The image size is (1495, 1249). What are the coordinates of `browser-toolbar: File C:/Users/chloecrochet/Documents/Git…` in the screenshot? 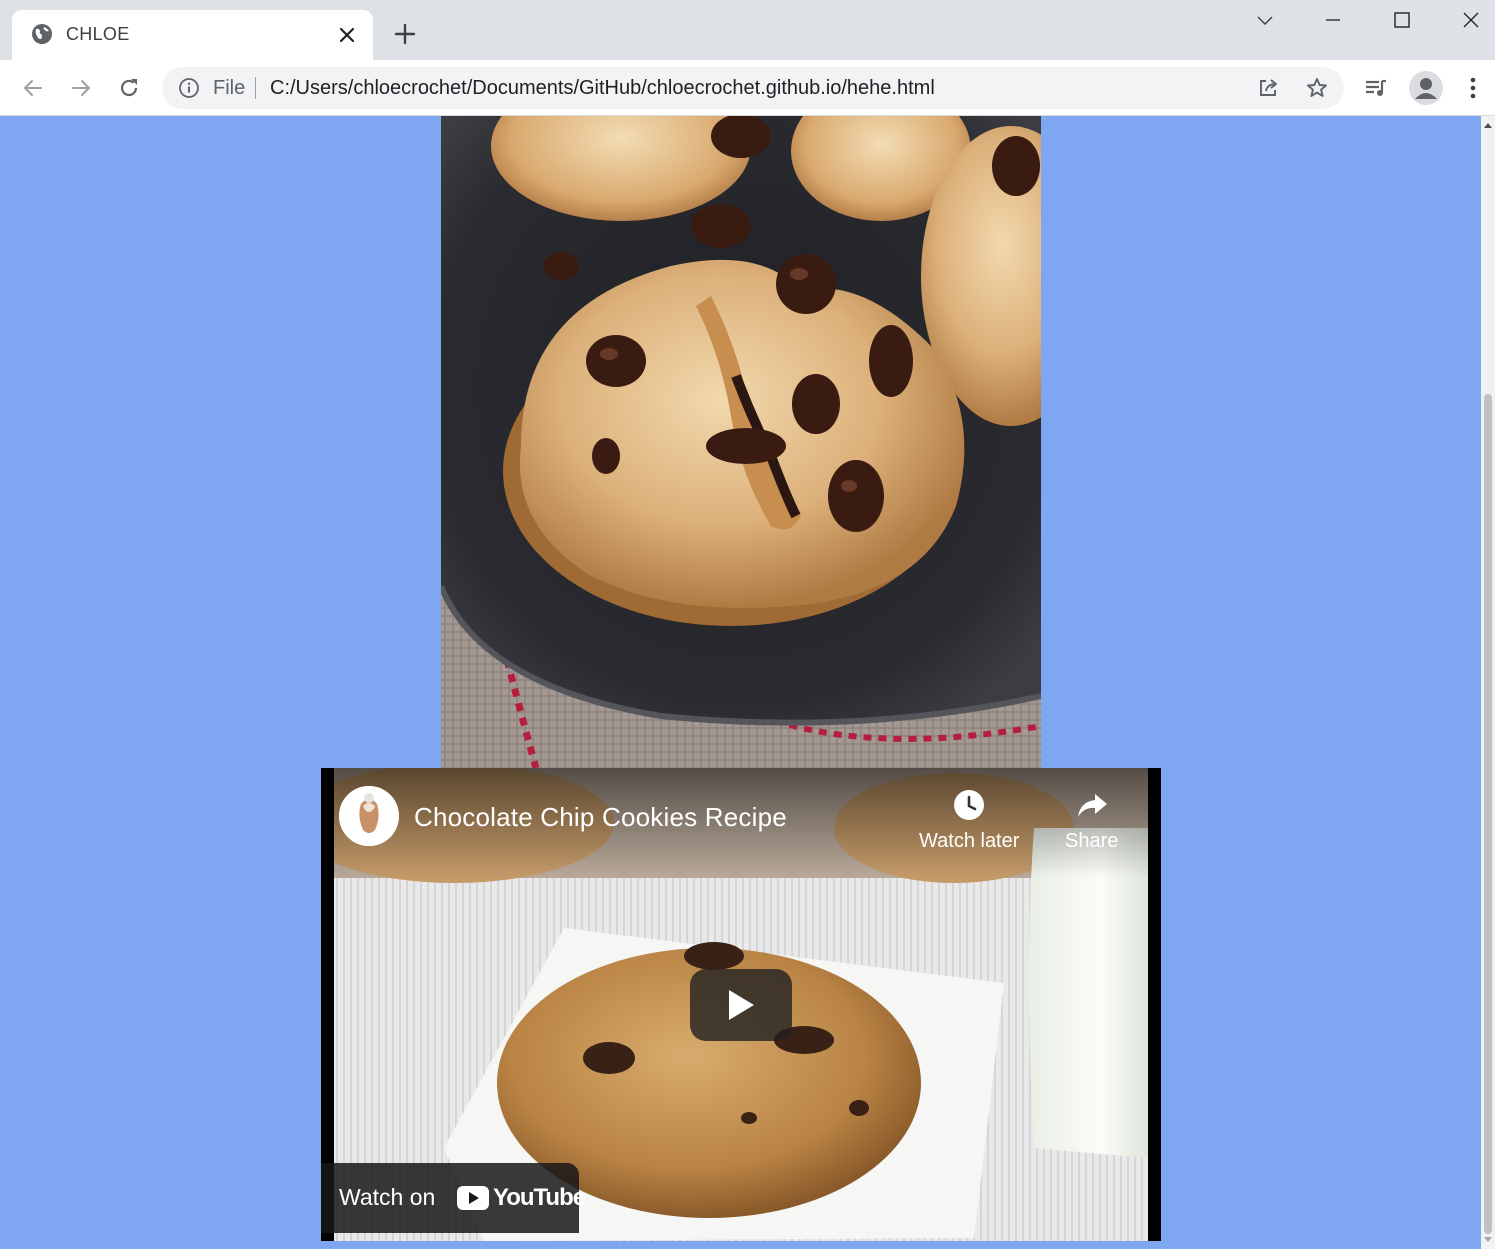 It's located at (747, 88).